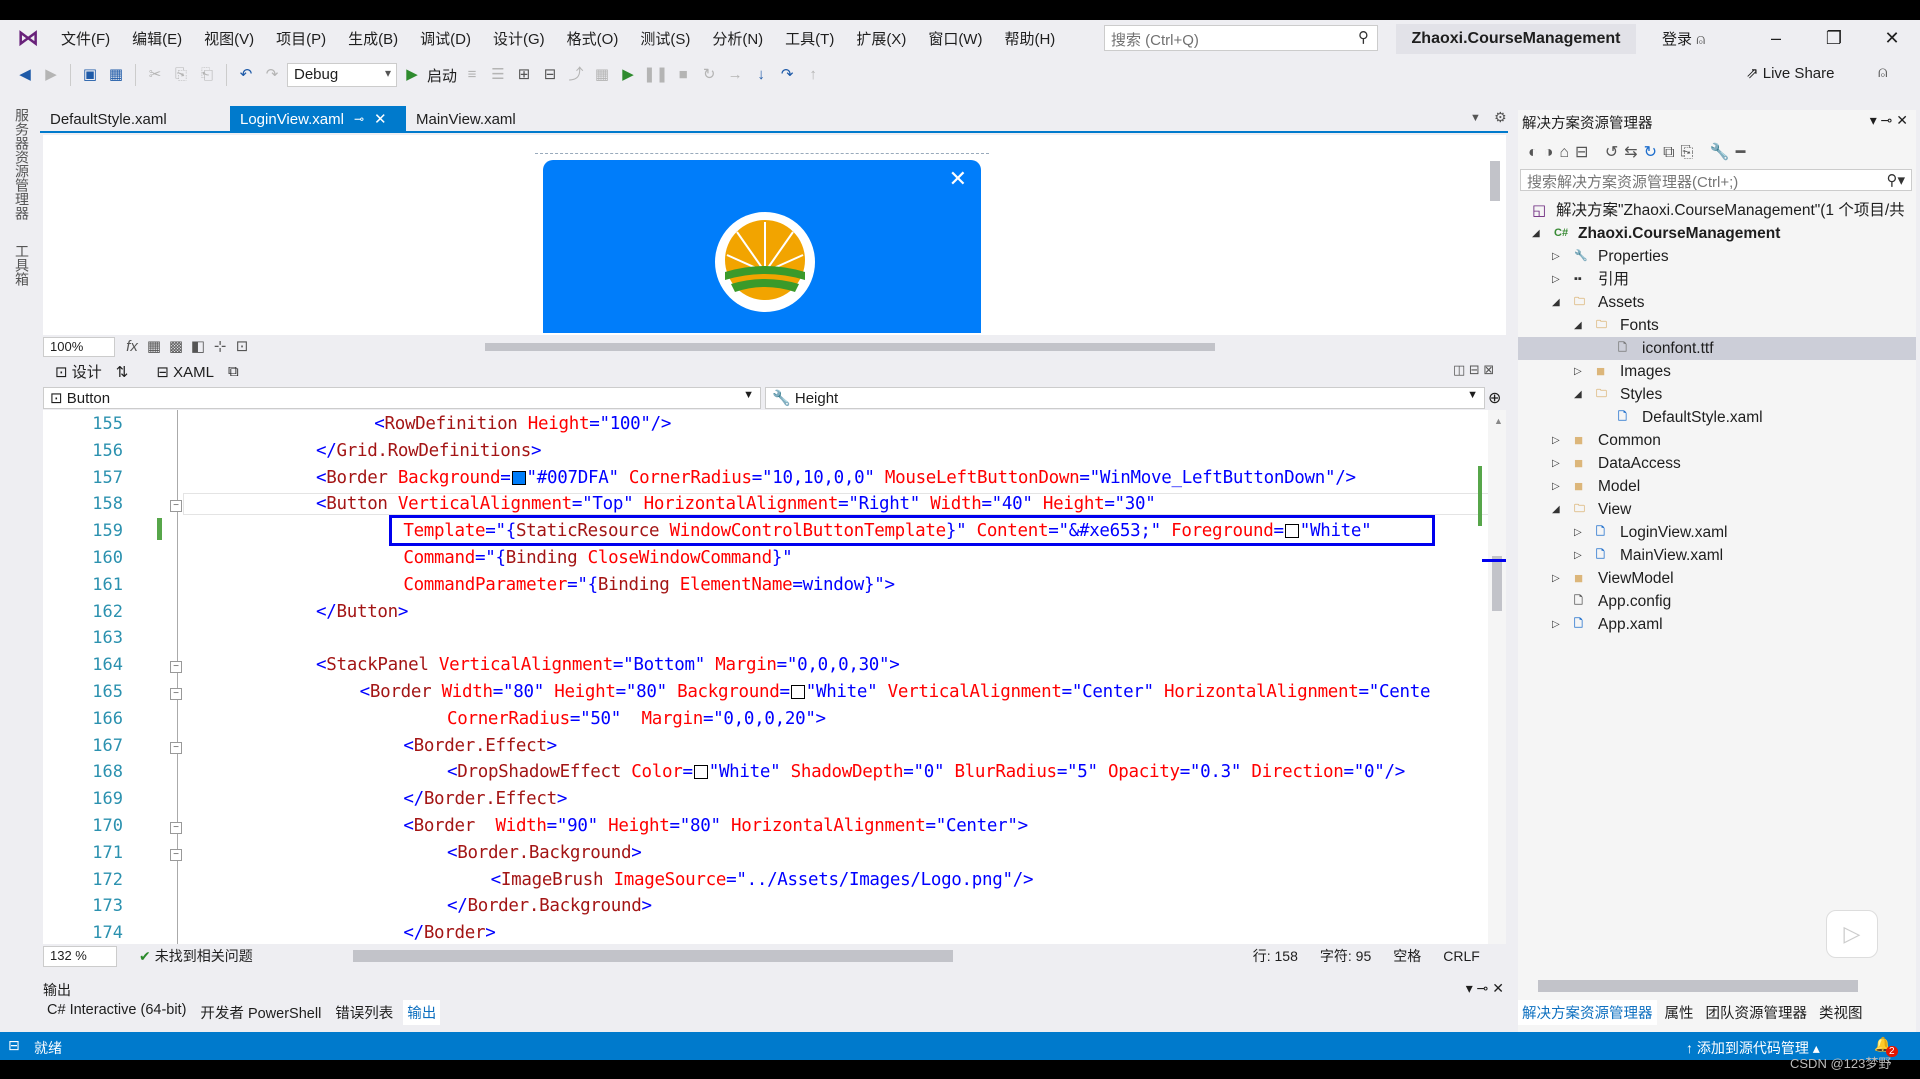 Image resolution: width=1920 pixels, height=1079 pixels. What do you see at coordinates (1717, 440) in the screenshot?
I see `tree-item: ▷ ■ Common` at bounding box center [1717, 440].